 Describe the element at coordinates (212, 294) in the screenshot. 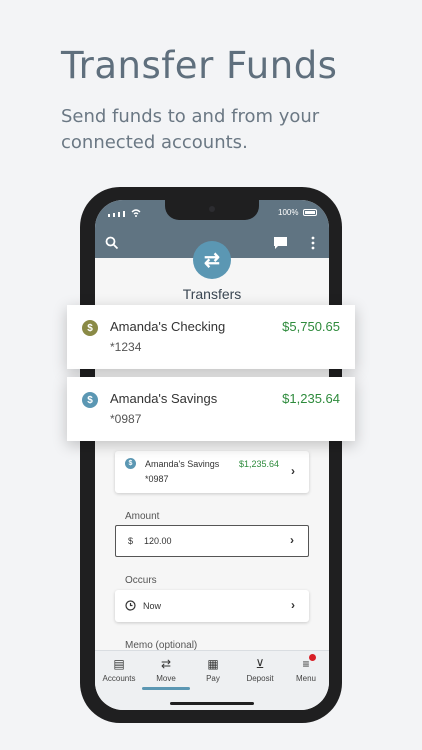

I see `screen-title: Transfers` at that location.